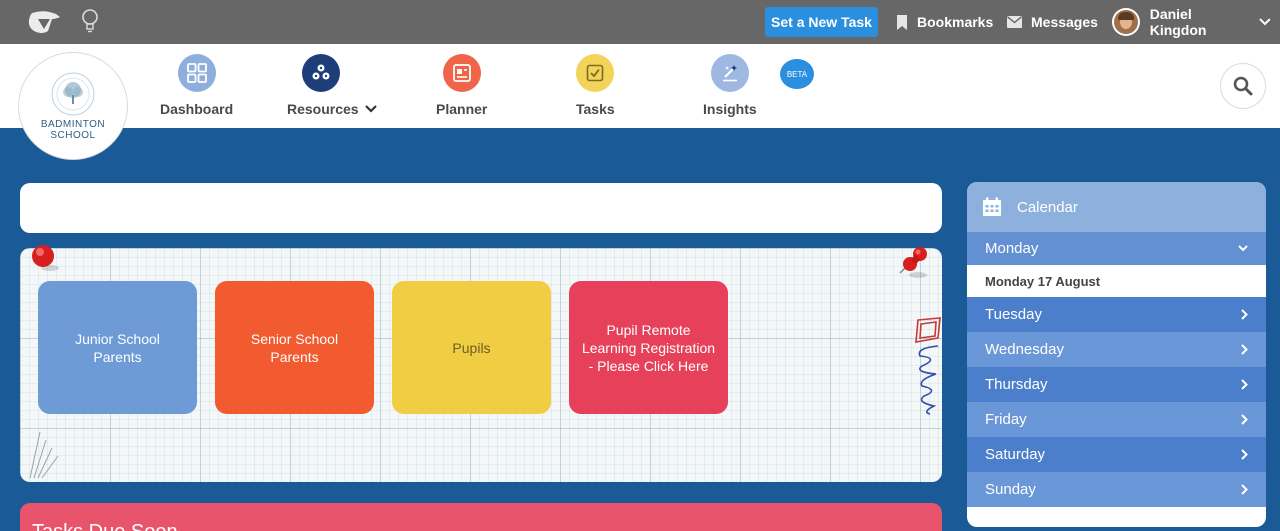 This screenshot has width=1280, height=531. What do you see at coordinates (461, 73) in the screenshot?
I see `planner-icon` at bounding box center [461, 73].